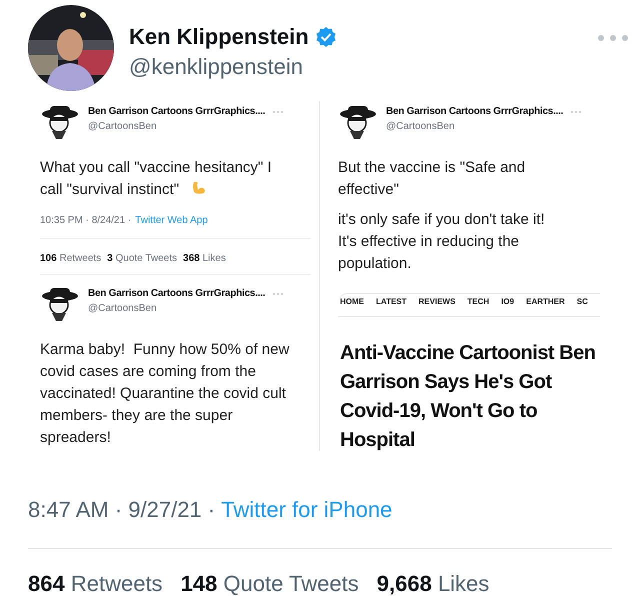 Image resolution: width=640 pixels, height=612 pixels. I want to click on tweet-stat: 9,668 Likes, so click(433, 583).